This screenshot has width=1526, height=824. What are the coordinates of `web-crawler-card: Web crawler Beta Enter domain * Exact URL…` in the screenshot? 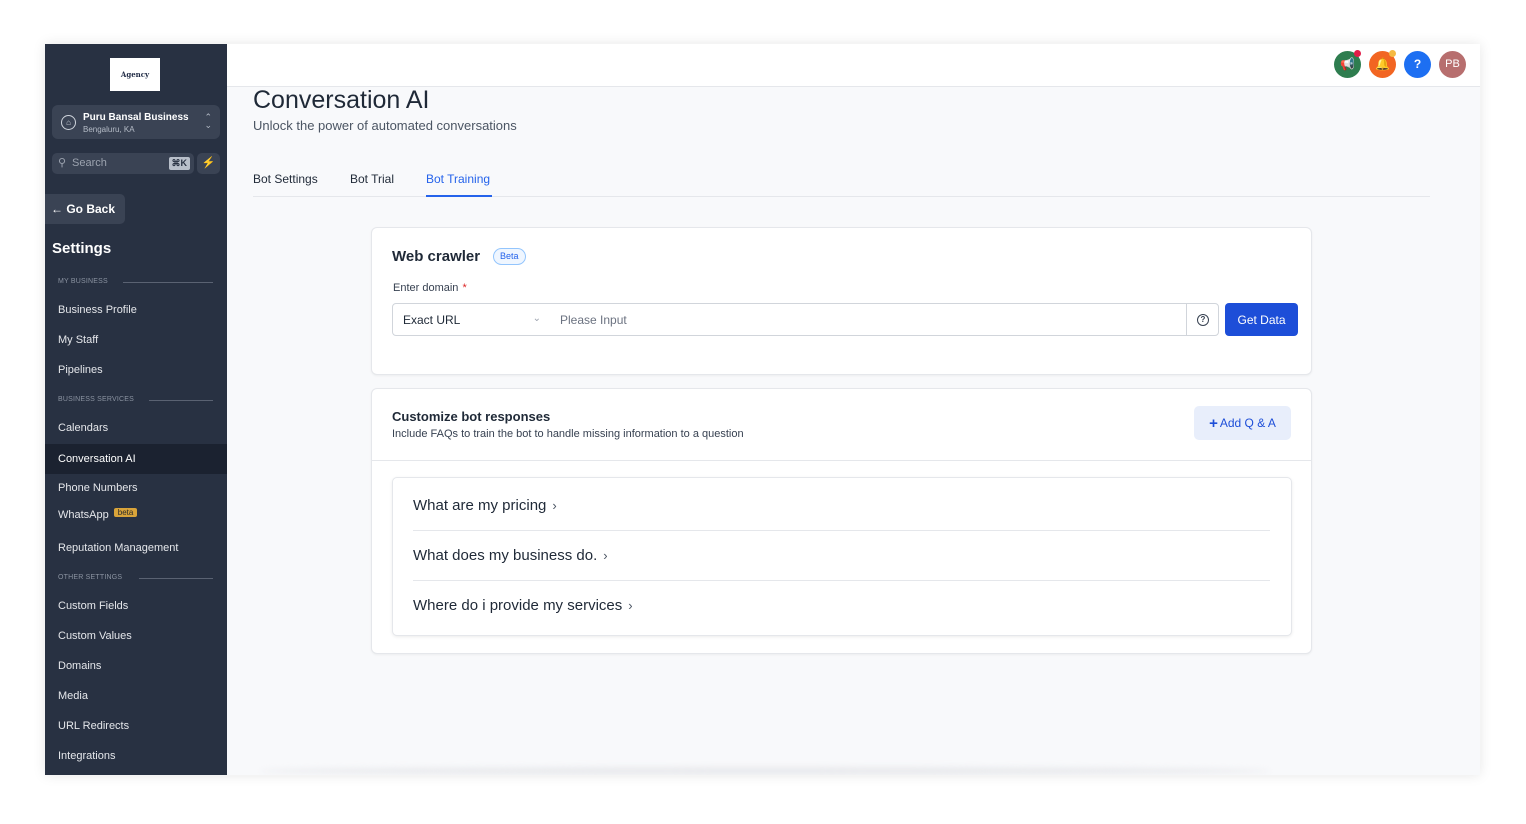 It's located at (841, 301).